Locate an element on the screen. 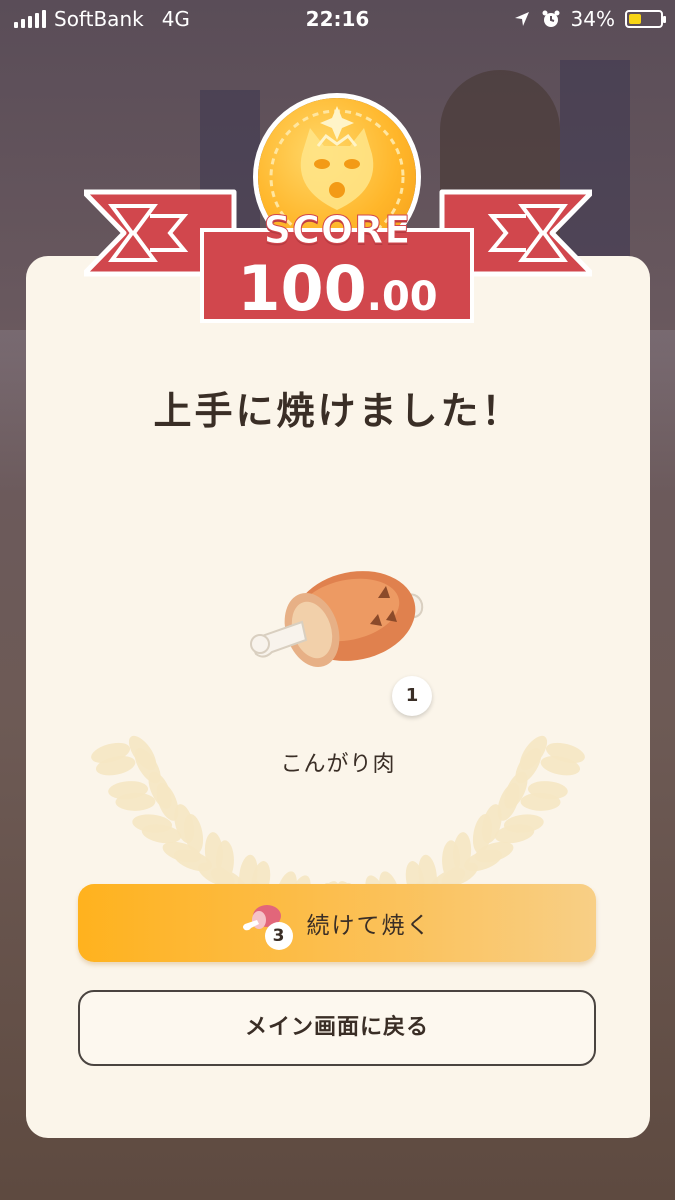  meat-ticket-icon: 3 is located at coordinates (267, 925).